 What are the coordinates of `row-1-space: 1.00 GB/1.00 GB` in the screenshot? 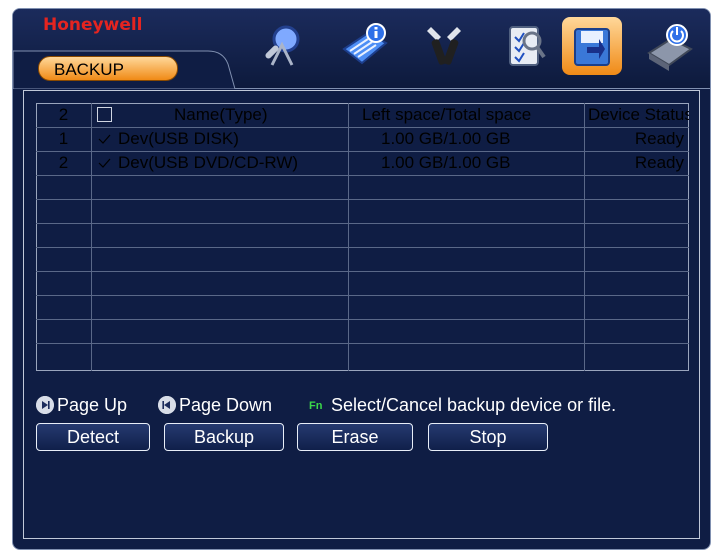 It's located at (446, 138).